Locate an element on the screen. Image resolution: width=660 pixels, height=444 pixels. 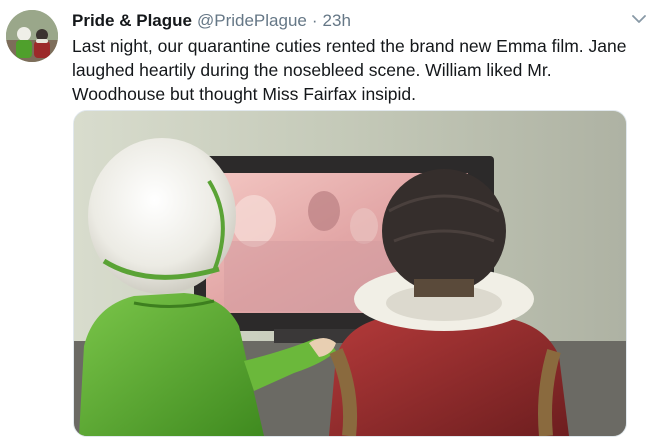
user-handle: @PridePlague is located at coordinates (252, 21).